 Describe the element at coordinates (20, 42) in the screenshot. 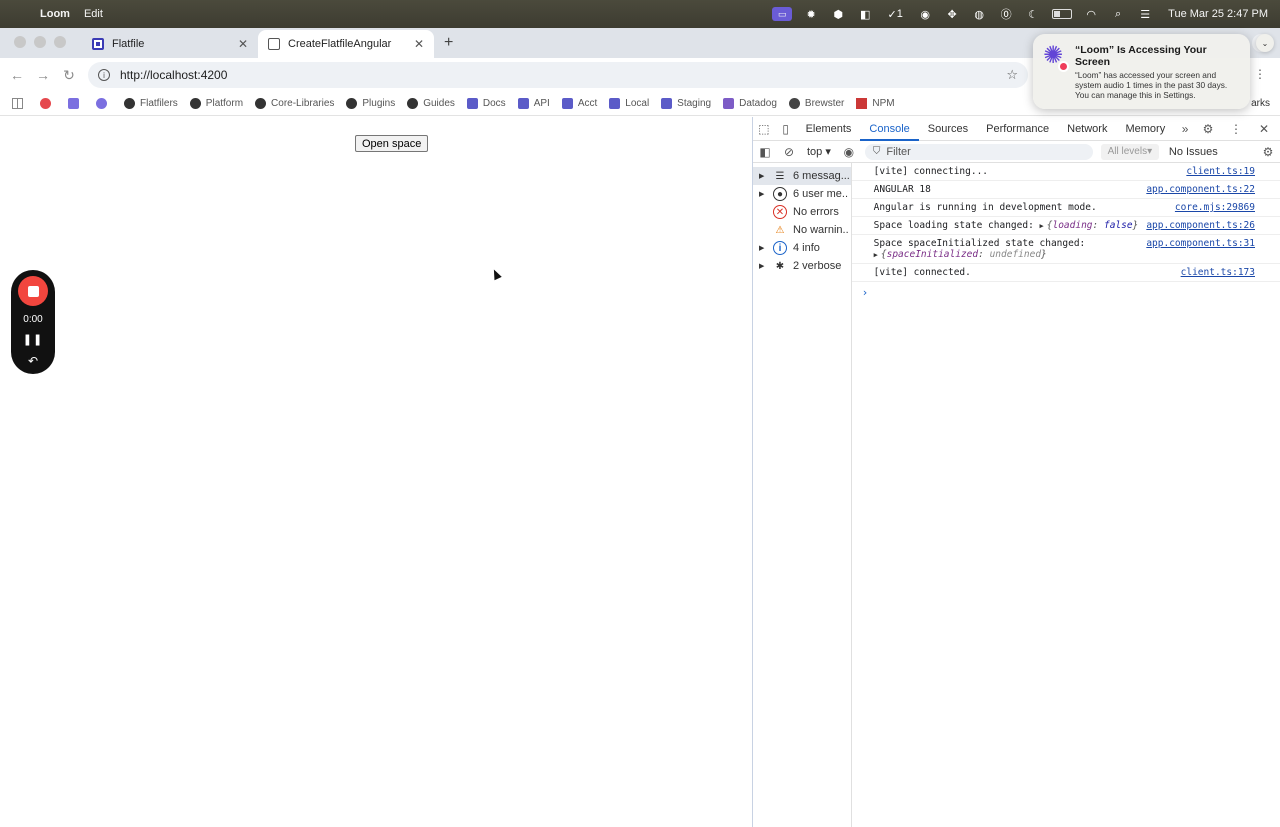

I see `close-window-button` at that location.